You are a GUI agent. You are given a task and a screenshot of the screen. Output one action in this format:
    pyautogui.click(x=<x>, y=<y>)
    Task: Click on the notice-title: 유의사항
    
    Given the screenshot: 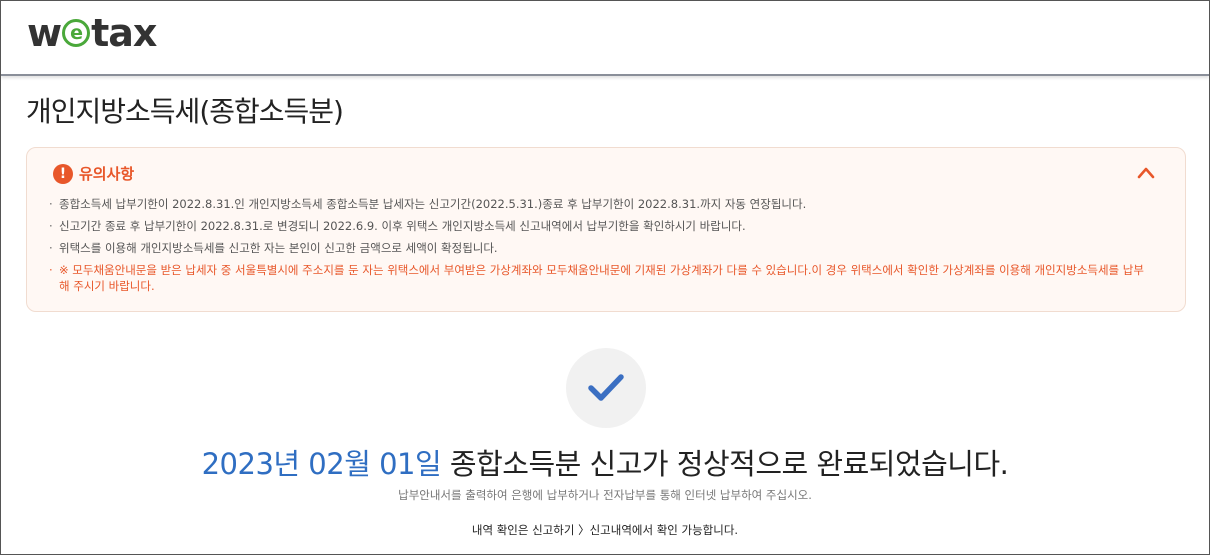 What is the action you would take?
    pyautogui.click(x=107, y=174)
    